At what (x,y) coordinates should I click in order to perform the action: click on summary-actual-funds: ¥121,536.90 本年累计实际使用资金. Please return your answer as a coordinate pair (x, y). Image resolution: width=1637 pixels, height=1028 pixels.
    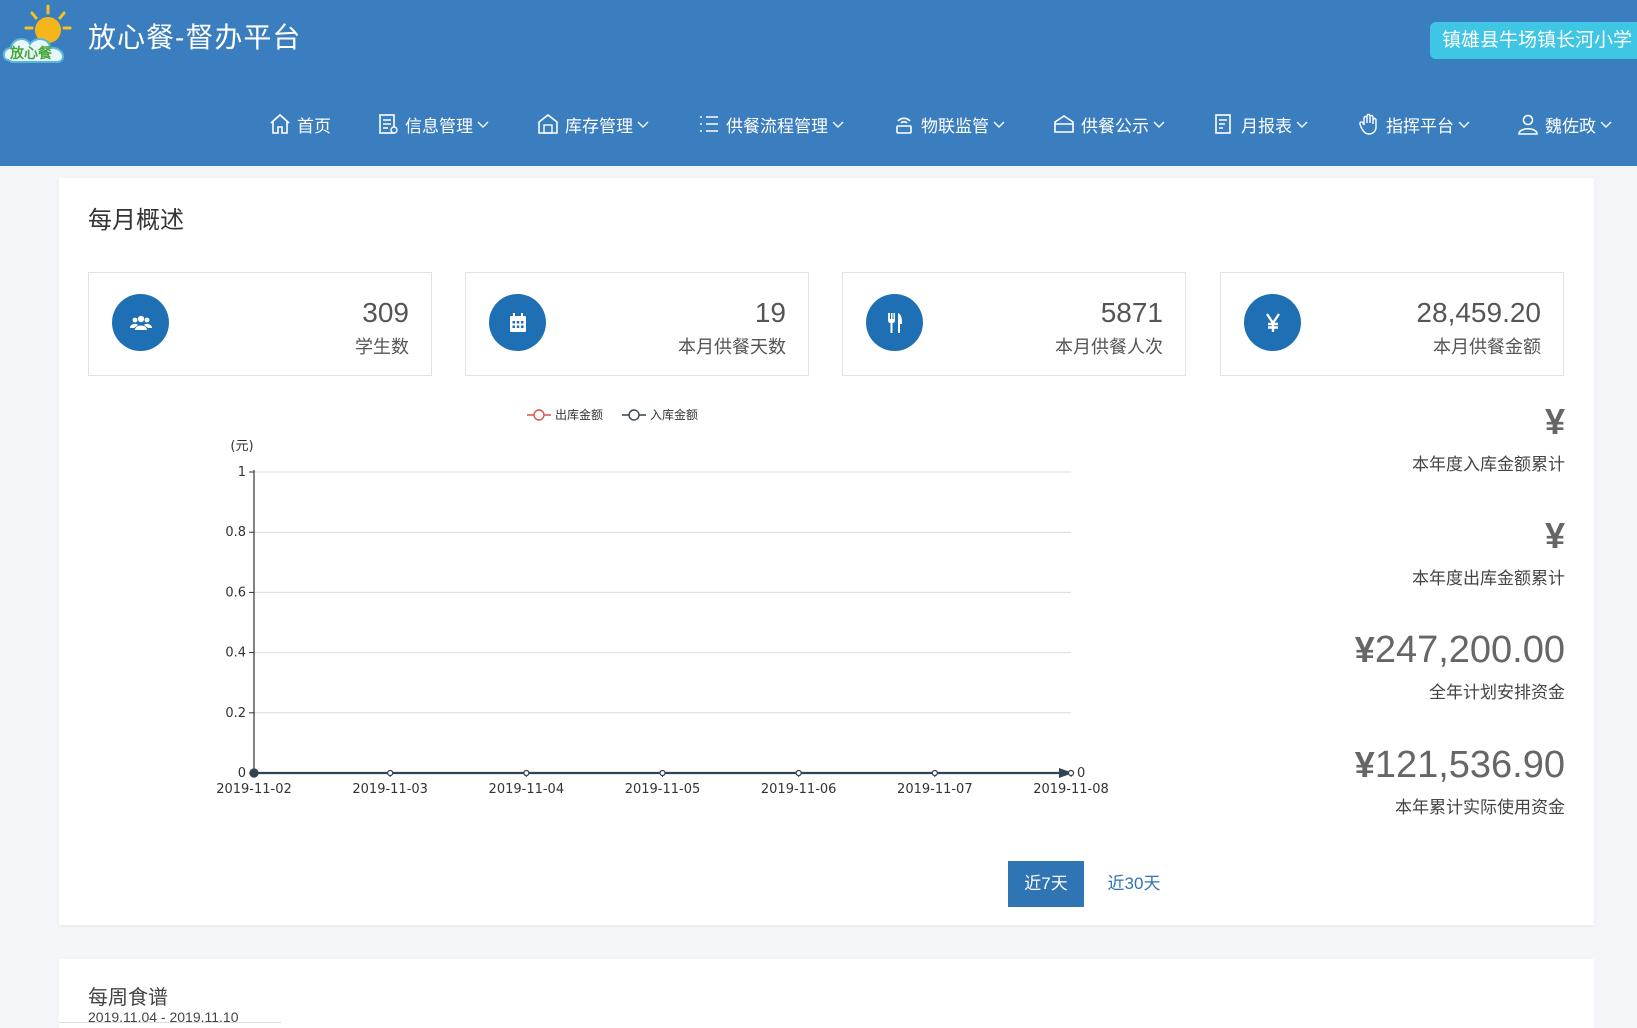
    Looking at the image, I should click on (1460, 780).